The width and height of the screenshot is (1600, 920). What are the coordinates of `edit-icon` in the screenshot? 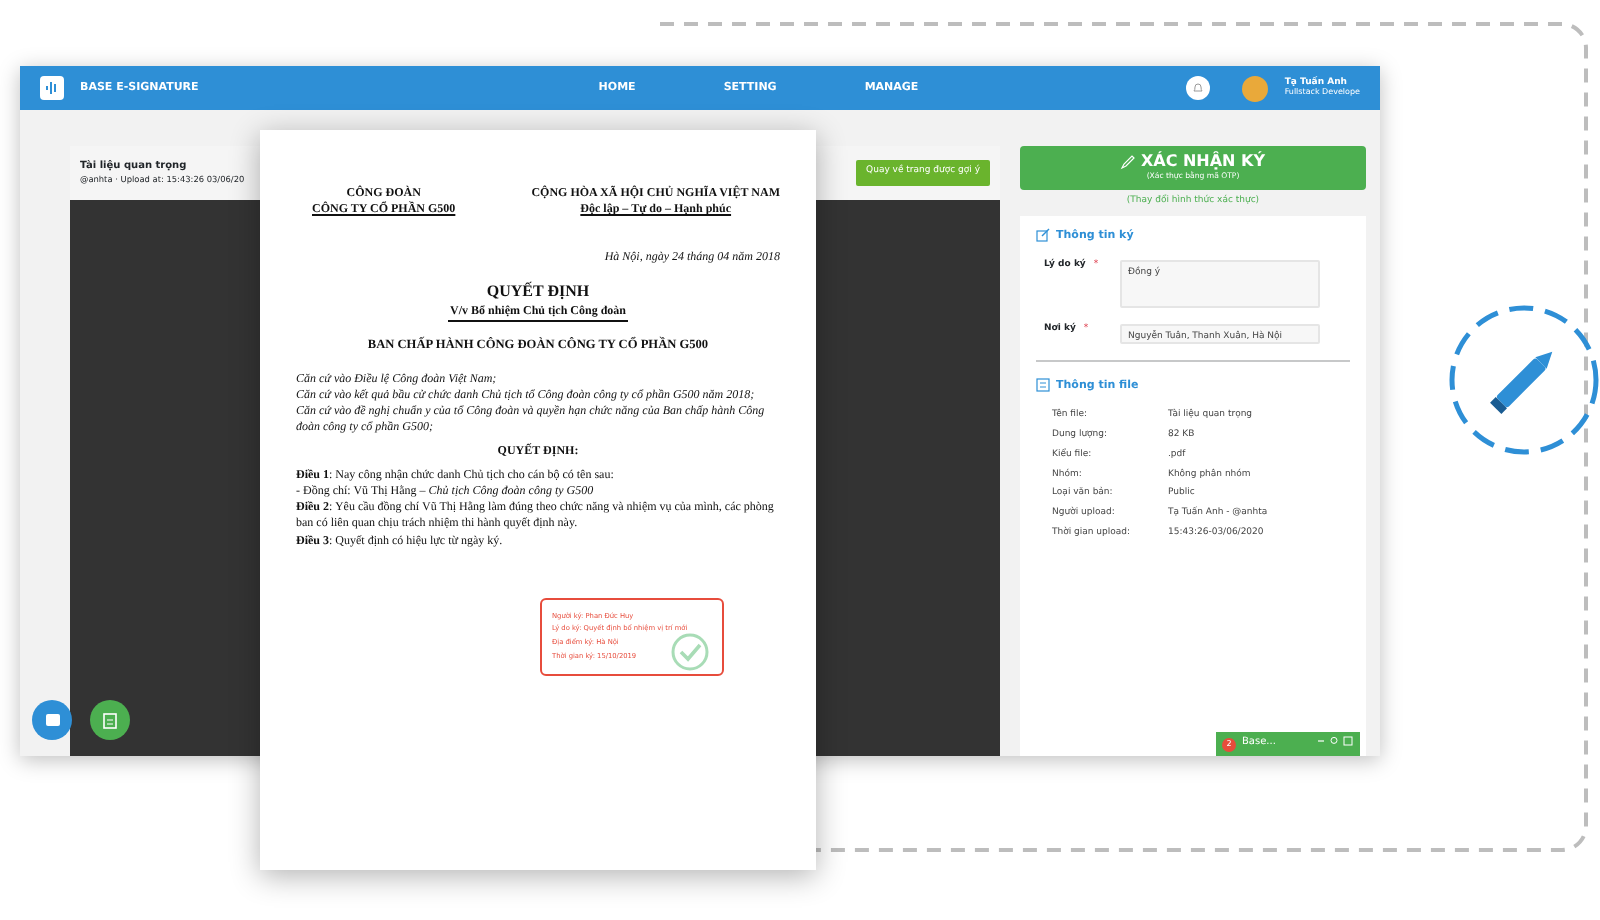 It's located at (1043, 236).